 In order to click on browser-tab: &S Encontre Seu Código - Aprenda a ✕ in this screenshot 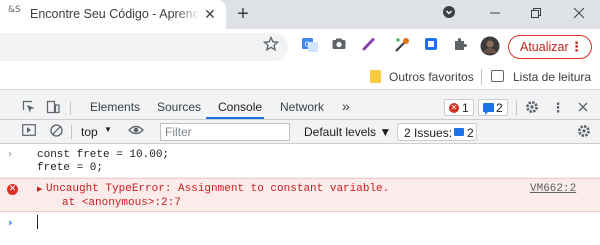, I will do `click(113, 14)`.